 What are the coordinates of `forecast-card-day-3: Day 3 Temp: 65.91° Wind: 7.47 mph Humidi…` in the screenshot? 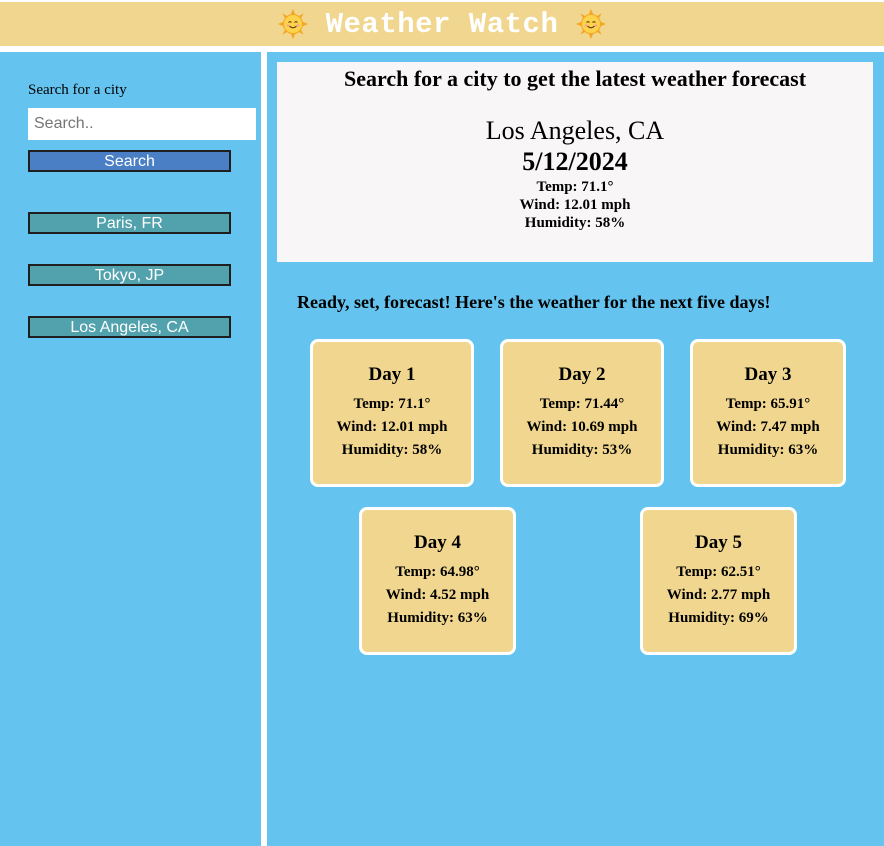 It's located at (768, 413).